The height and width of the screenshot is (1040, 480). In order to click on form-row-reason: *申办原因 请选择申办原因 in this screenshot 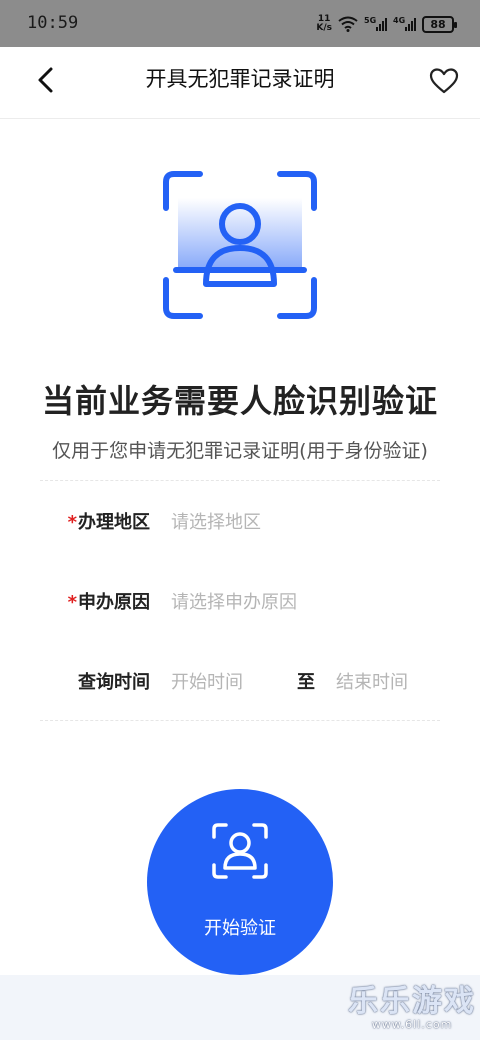, I will do `click(240, 600)`.